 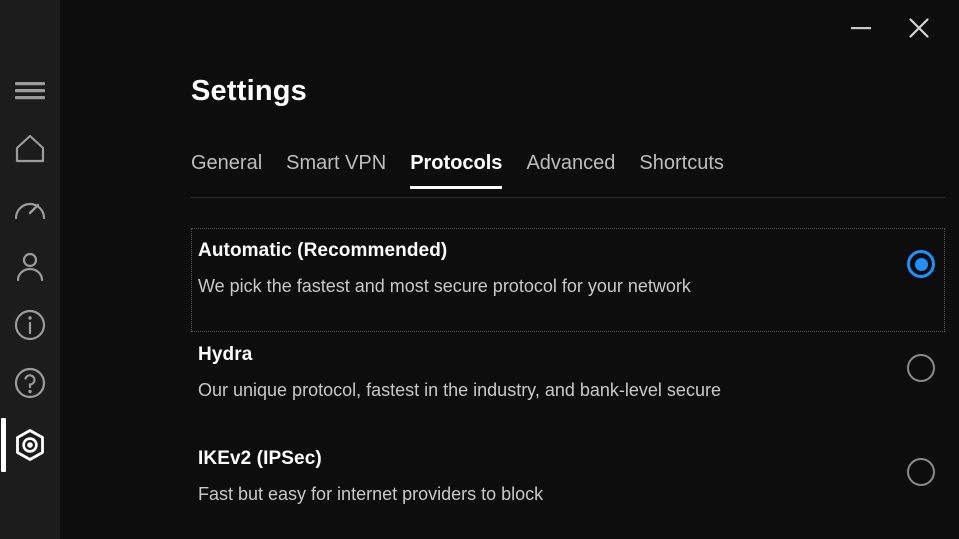 I want to click on tab-advanced: Advanced, so click(x=570, y=170).